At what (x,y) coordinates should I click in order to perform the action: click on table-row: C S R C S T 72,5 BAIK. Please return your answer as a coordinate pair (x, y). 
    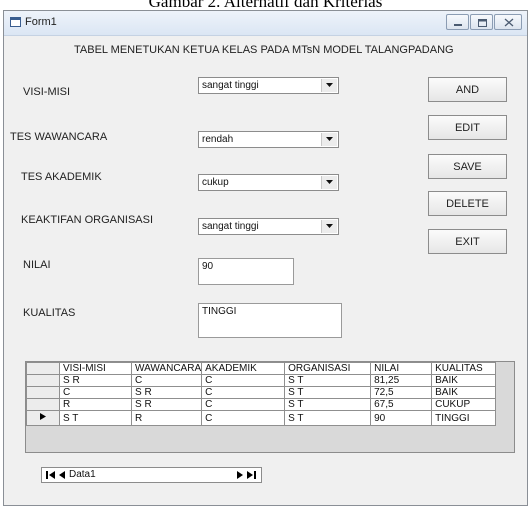
    Looking at the image, I should click on (261, 392).